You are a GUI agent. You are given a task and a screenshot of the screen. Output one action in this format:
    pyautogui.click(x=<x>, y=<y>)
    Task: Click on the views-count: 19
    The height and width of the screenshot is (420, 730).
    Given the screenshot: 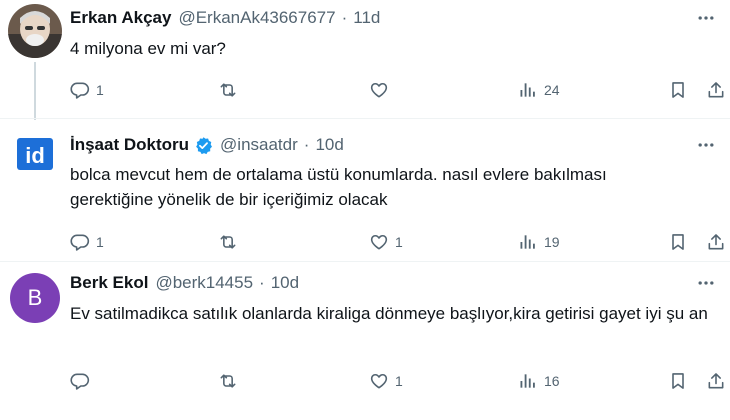 What is the action you would take?
    pyautogui.click(x=552, y=242)
    